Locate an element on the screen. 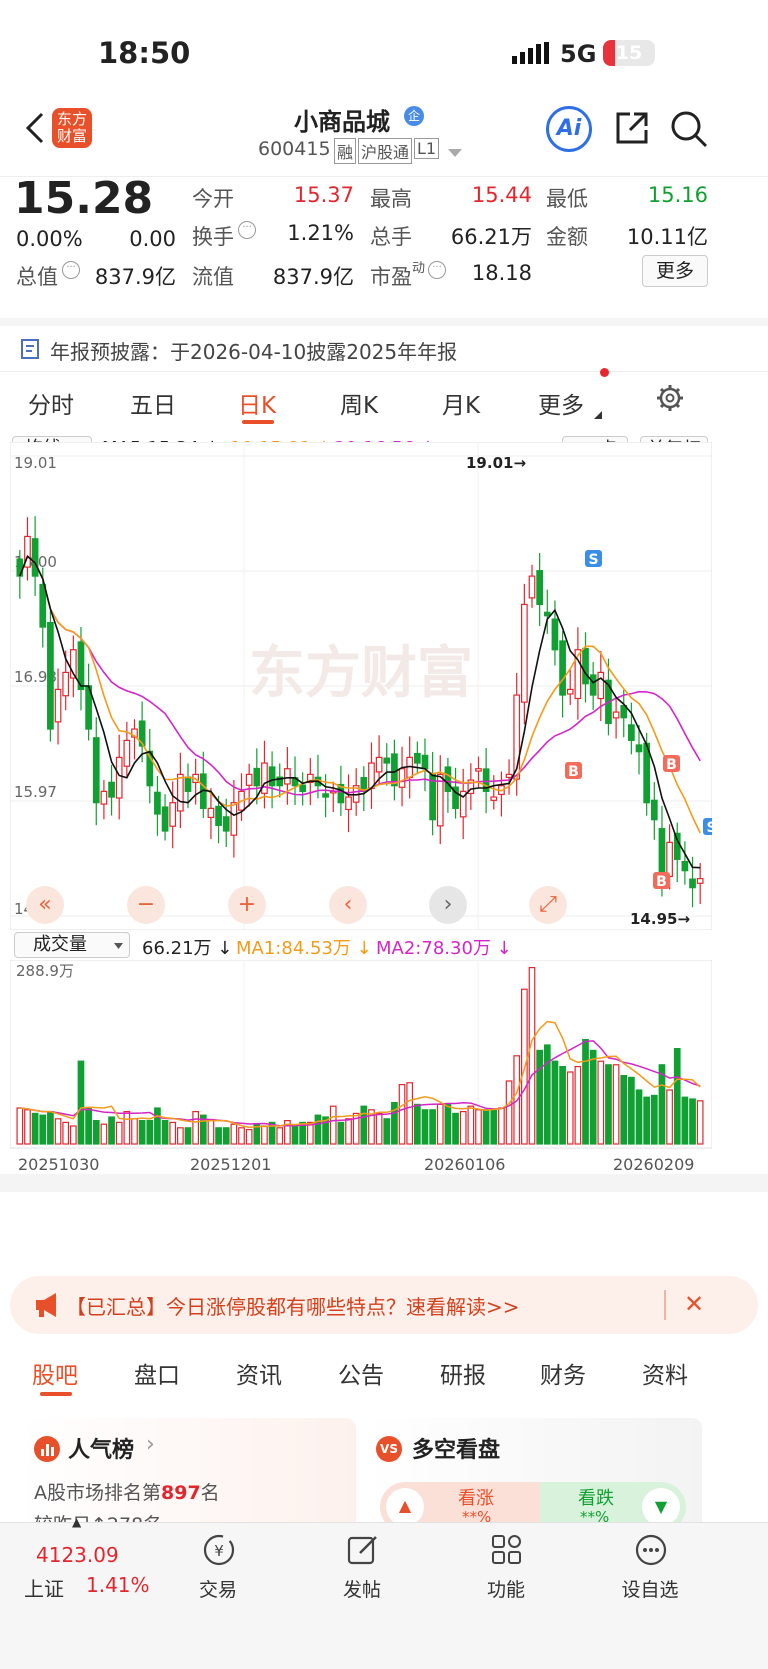 The width and height of the screenshot is (768, 1669). post-icon is located at coordinates (363, 1552).